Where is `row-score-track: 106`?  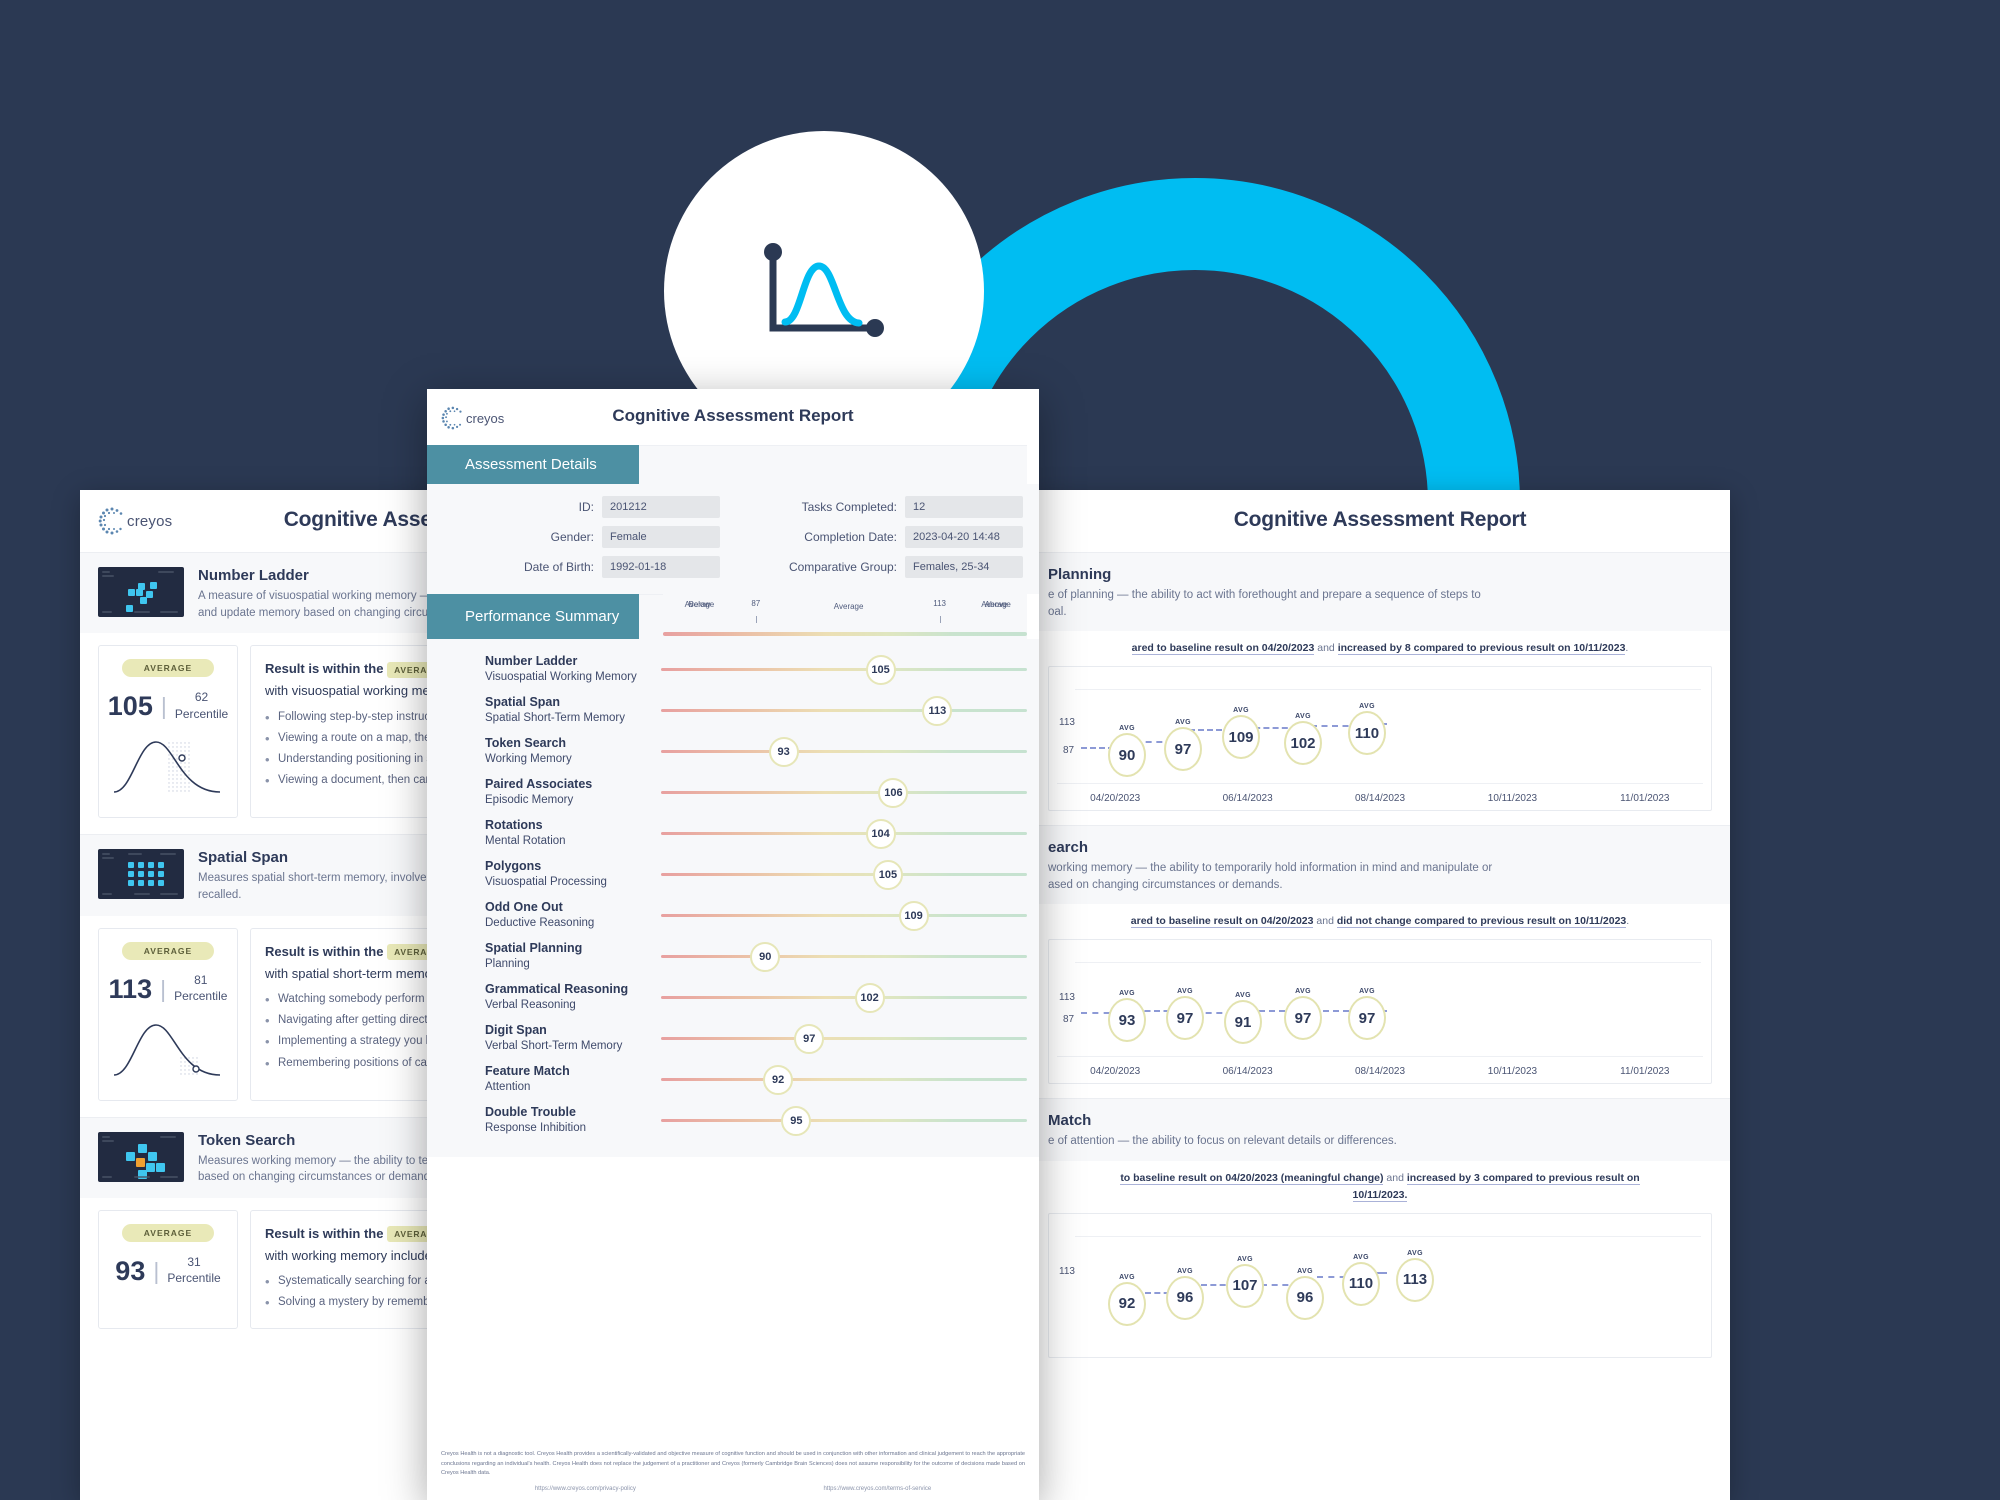
row-score-track: 106 is located at coordinates (844, 792).